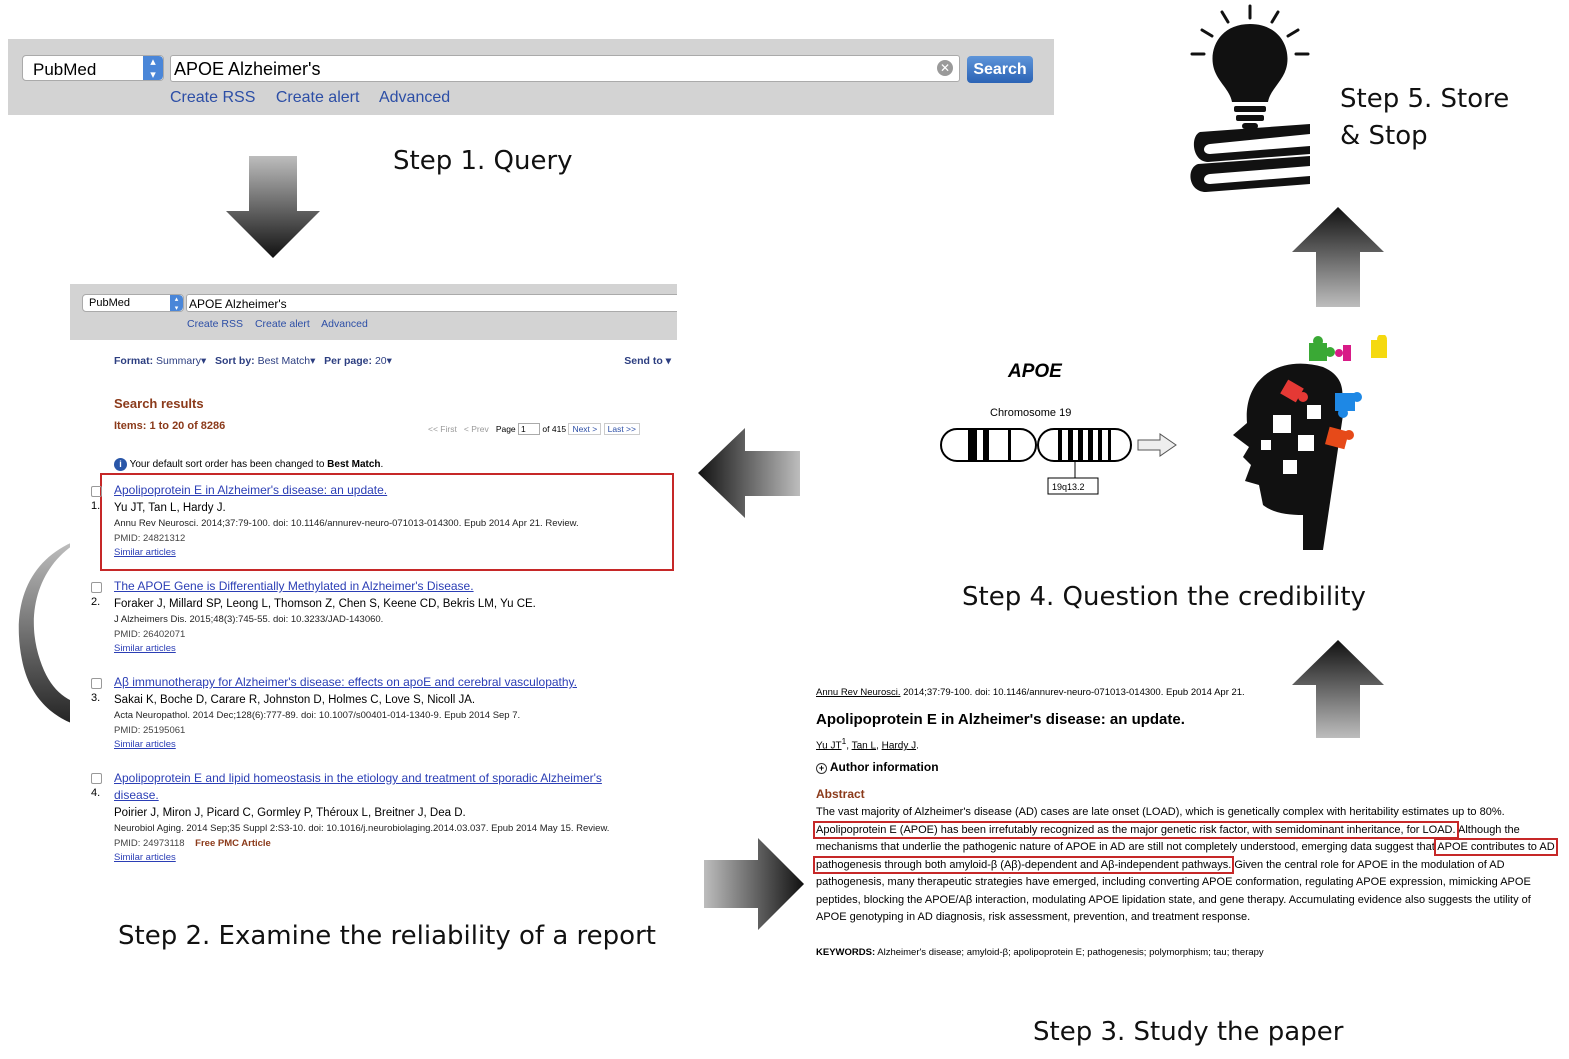  I want to click on create-rss-link: Create RSS, so click(212, 97).